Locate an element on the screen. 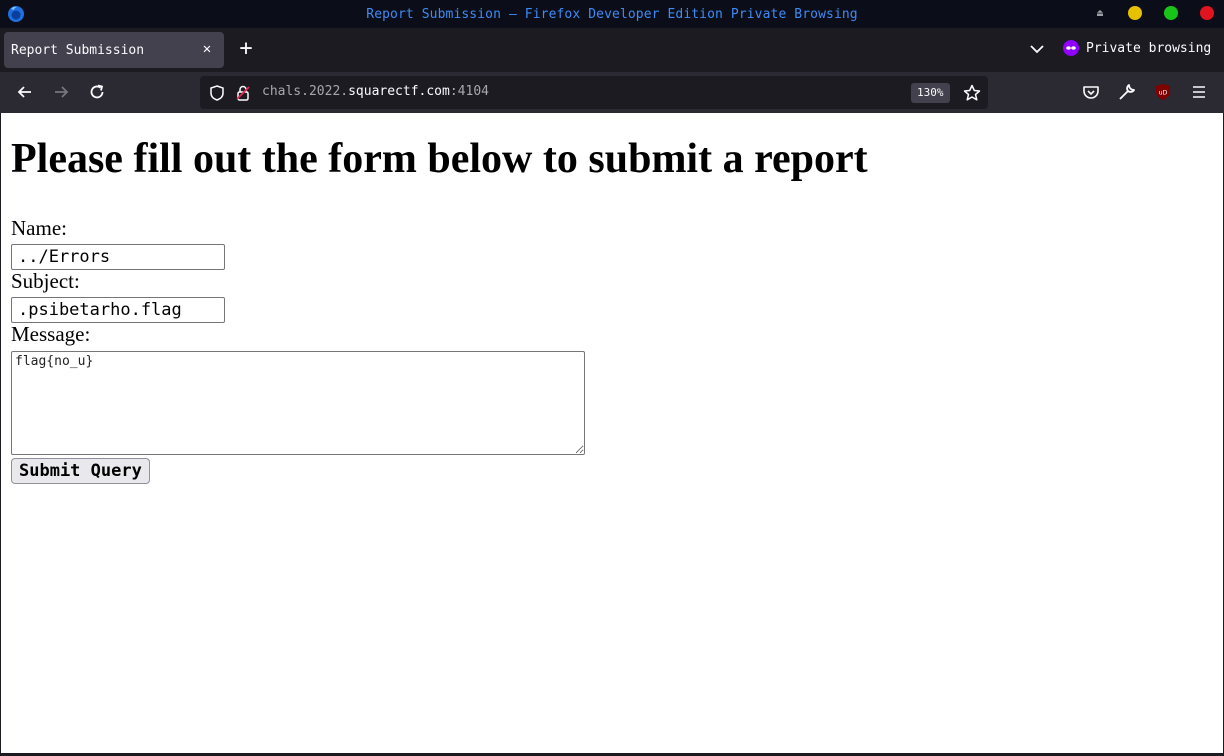 The width and height of the screenshot is (1224, 756). eject-icon: ⏏ is located at coordinates (1100, 13).